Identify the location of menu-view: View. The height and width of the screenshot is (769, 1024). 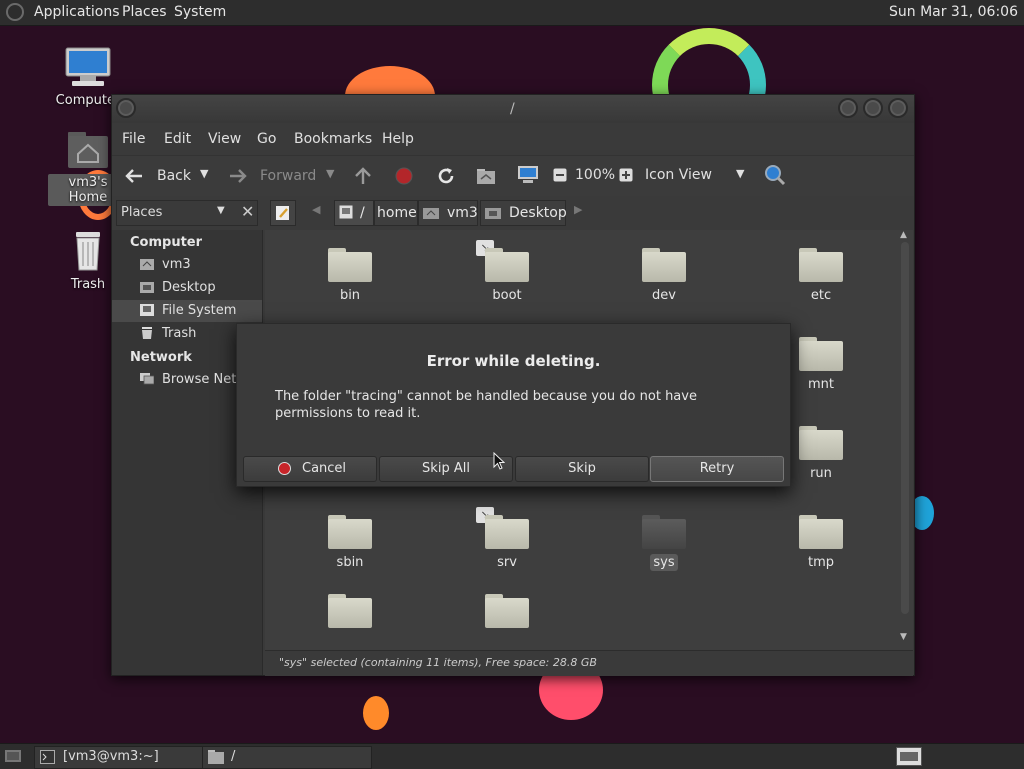
(224, 139).